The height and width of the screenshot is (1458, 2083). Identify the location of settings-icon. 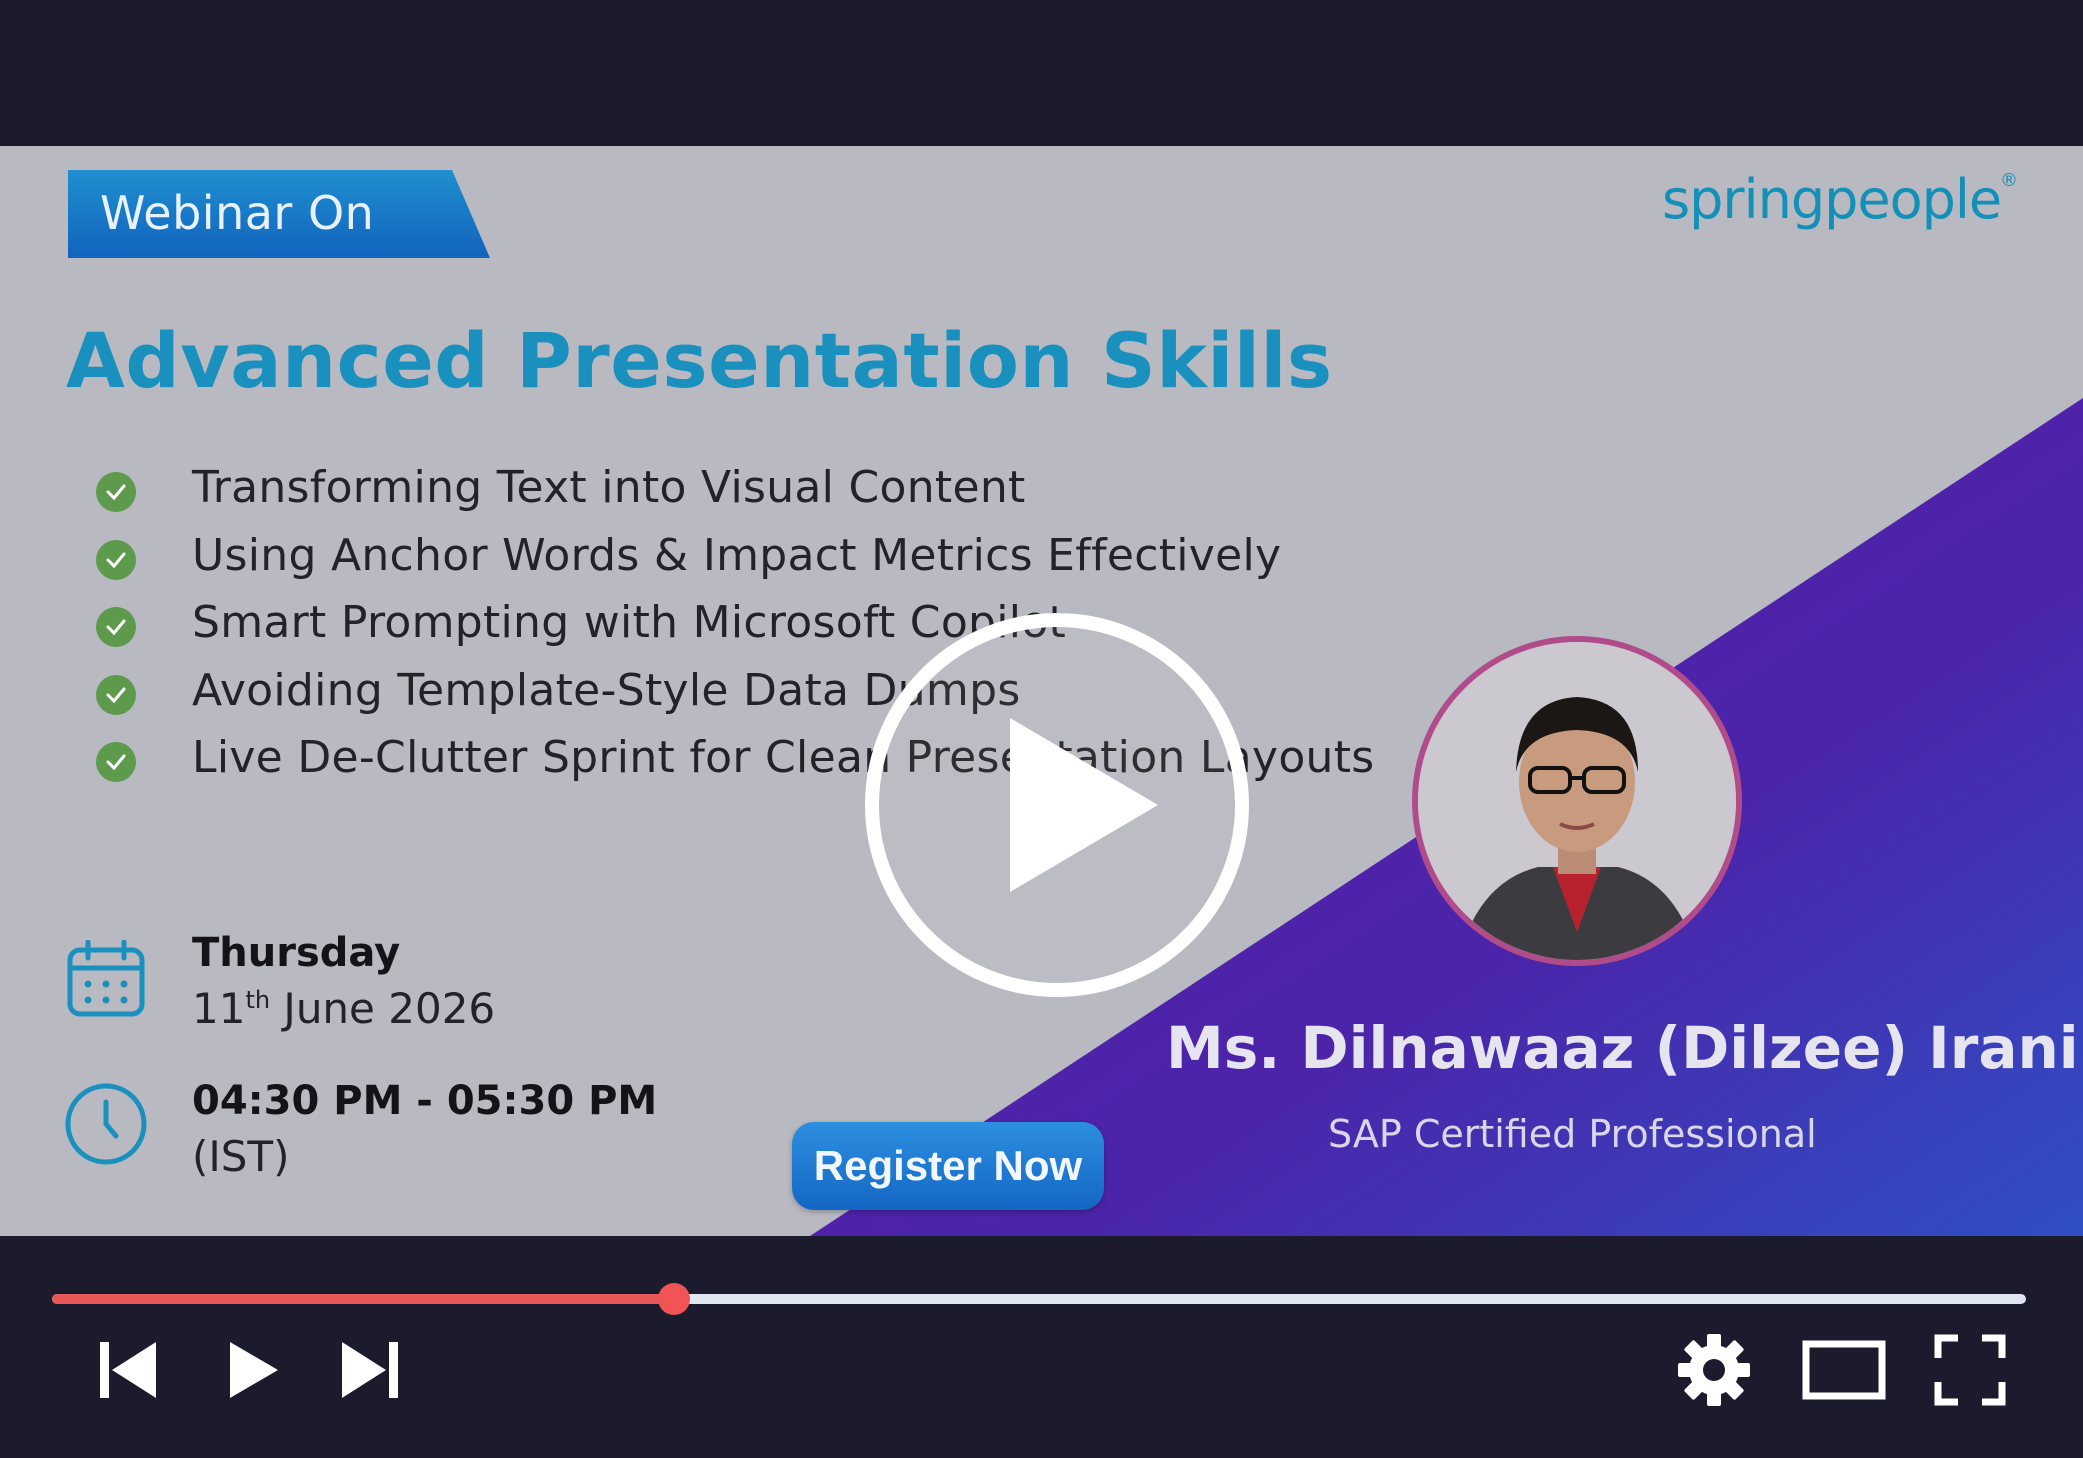
(1714, 1370).